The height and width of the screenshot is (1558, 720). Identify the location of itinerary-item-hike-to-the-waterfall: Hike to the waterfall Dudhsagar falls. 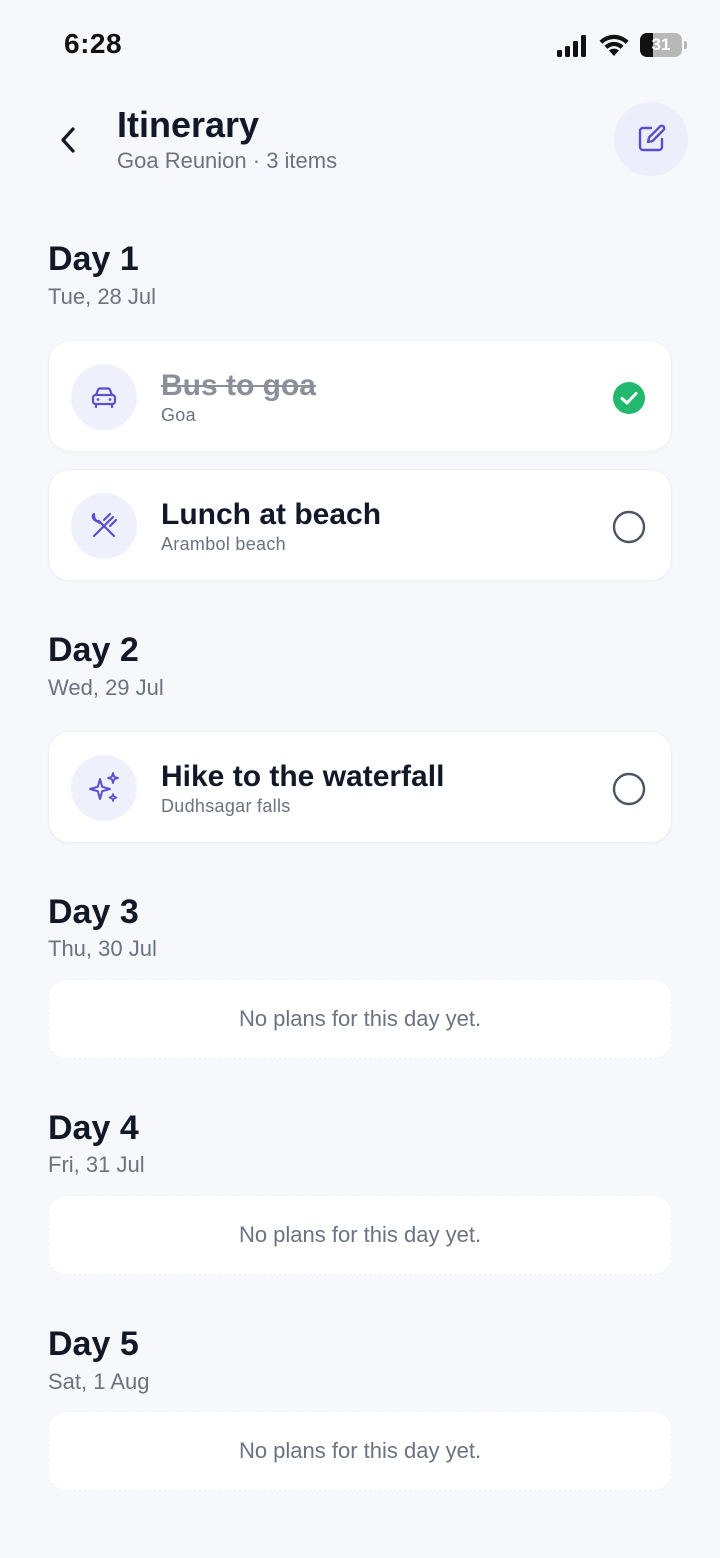
(360, 787).